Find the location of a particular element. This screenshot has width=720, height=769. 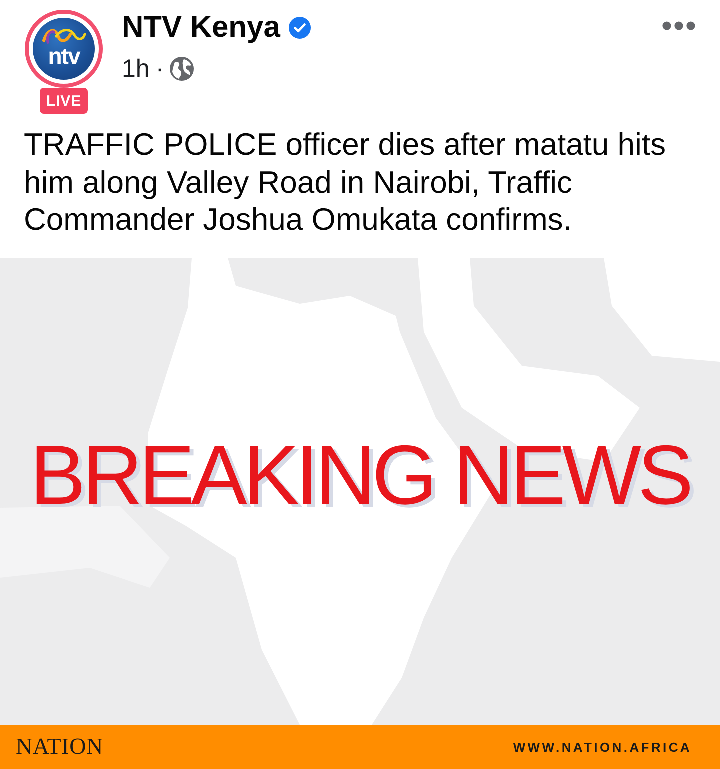

post-time: 1h is located at coordinates (136, 69).